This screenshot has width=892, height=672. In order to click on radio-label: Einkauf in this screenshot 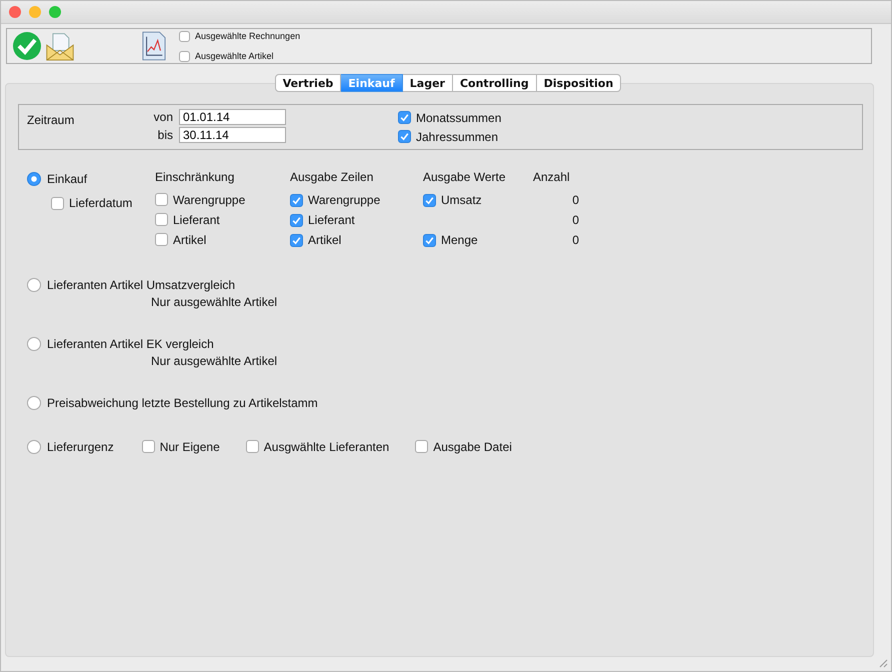, I will do `click(67, 179)`.